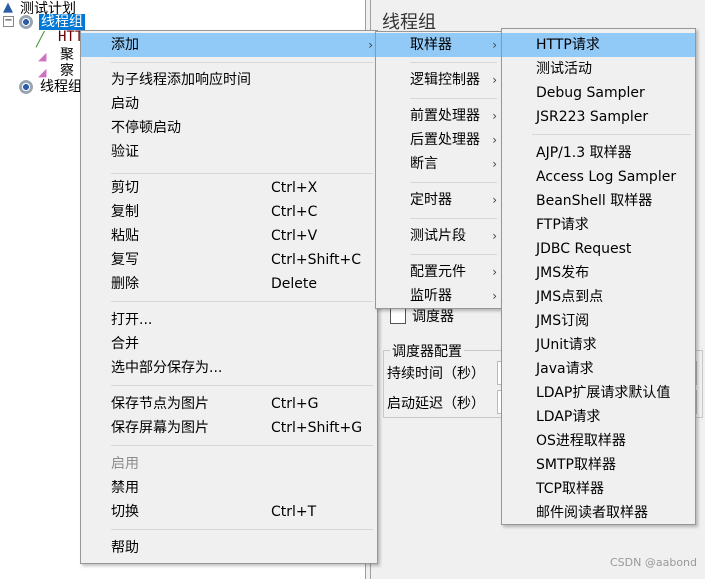 The height and width of the screenshot is (579, 705). Describe the element at coordinates (598, 417) in the screenshot. I see `menu-item: LDAP请求` at that location.